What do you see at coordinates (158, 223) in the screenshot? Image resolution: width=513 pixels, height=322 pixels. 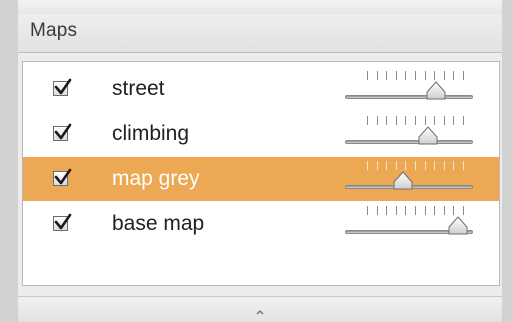 I see `layer-label: base map` at bounding box center [158, 223].